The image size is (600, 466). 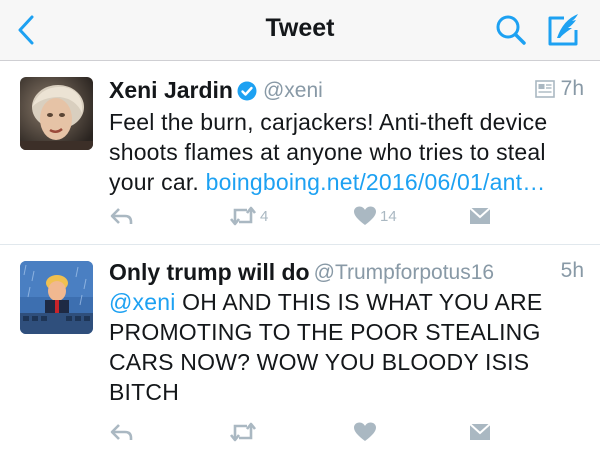 I want to click on verified-badge-icon, so click(x=247, y=91).